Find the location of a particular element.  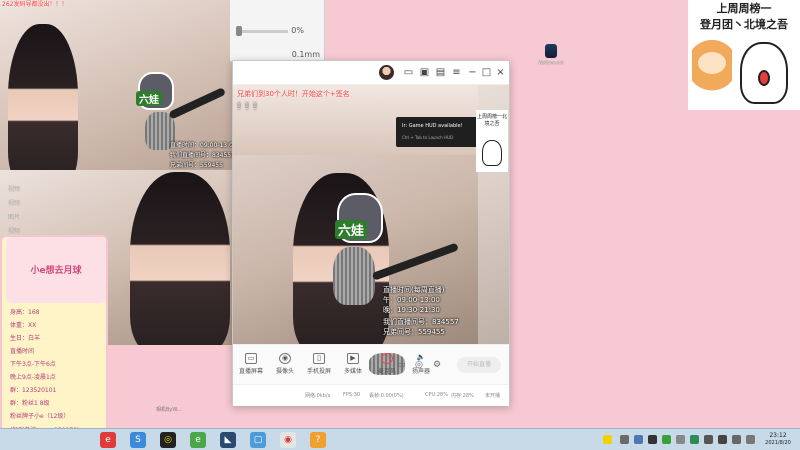

close-icon: × is located at coordinates (500, 72).